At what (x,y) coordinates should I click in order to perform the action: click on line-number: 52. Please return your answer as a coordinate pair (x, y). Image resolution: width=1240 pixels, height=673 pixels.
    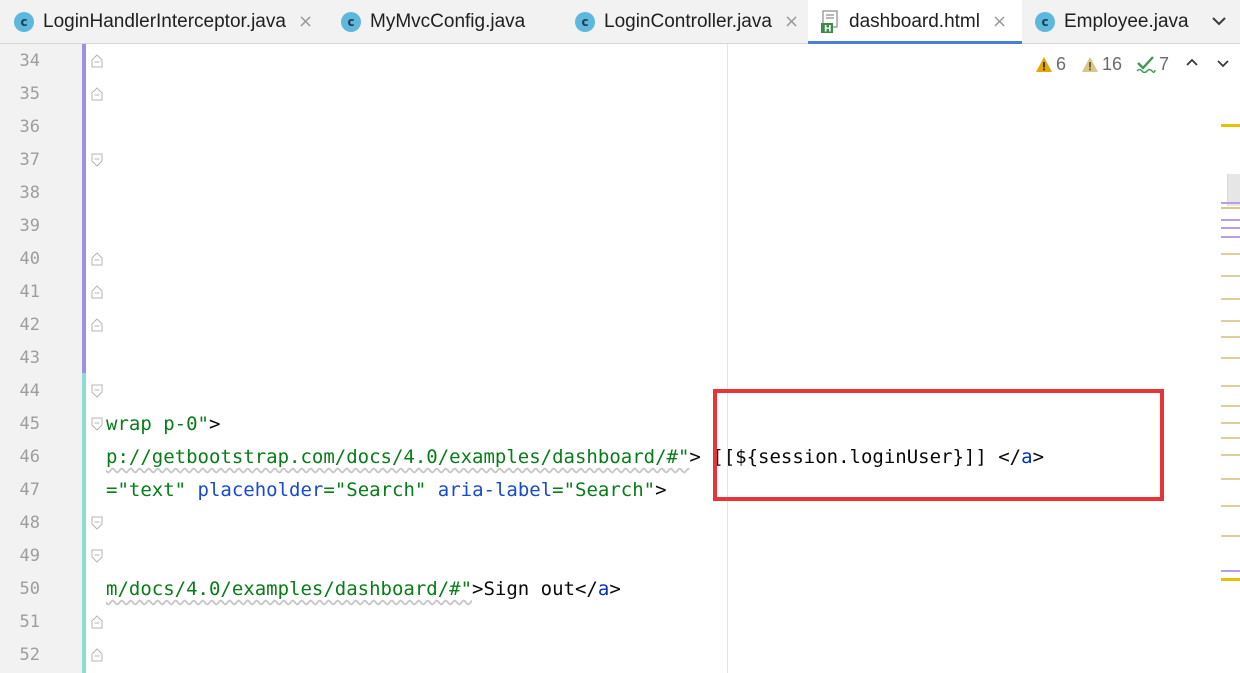
    Looking at the image, I should click on (29, 655).